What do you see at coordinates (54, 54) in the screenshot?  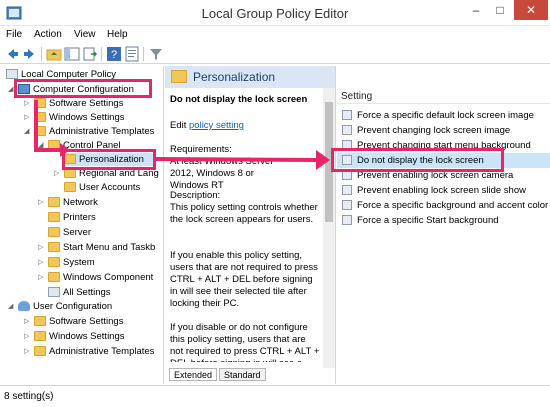 I see `up-folder-icon` at bounding box center [54, 54].